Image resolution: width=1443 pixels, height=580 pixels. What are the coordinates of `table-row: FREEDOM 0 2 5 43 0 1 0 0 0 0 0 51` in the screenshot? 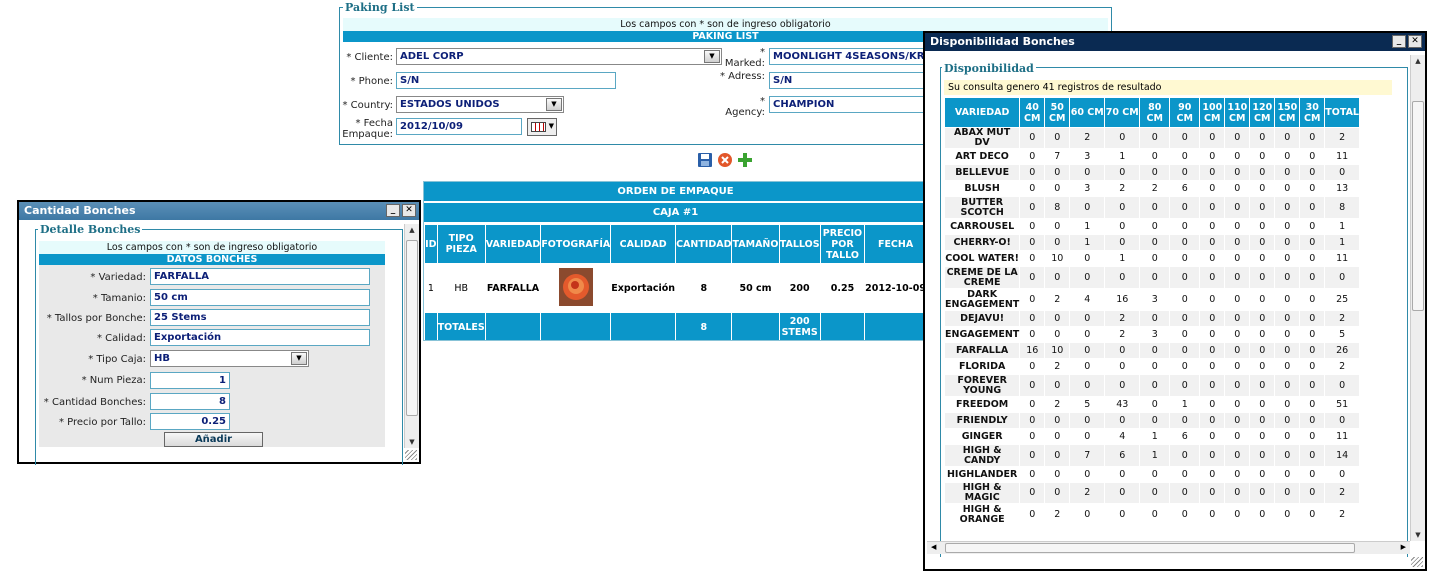 It's located at (1152, 404).